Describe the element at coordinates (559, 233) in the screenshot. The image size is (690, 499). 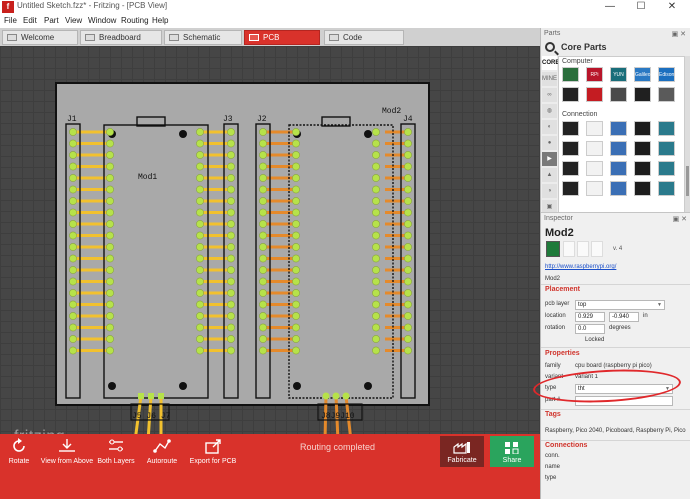
I see `inspector-part-title: Mod2` at that location.